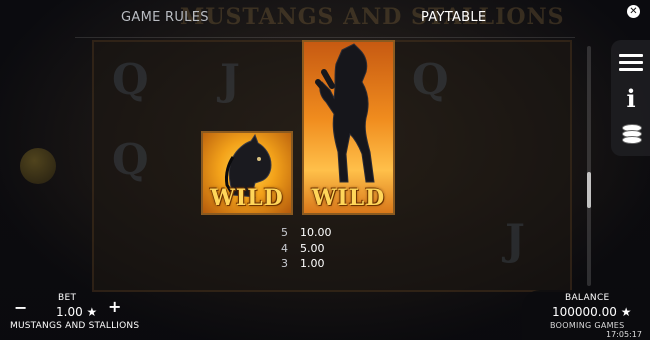  What do you see at coordinates (326, 264) in the screenshot?
I see `pay-row: 3 1.00` at bounding box center [326, 264].